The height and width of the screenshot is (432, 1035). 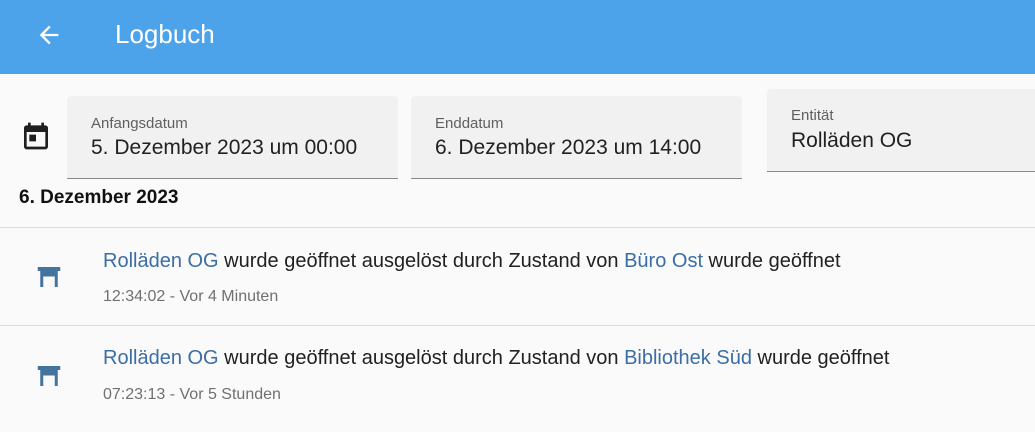 What do you see at coordinates (165, 34) in the screenshot?
I see `page-title: Logbuch` at bounding box center [165, 34].